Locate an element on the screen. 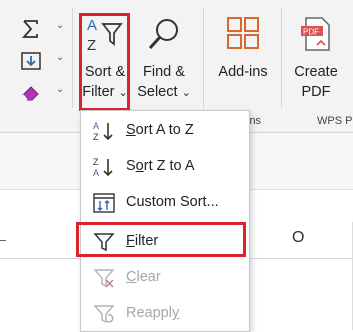 This screenshot has height=332, width=353. autosum-dropdown-chevron: ⌄ is located at coordinates (60, 25).